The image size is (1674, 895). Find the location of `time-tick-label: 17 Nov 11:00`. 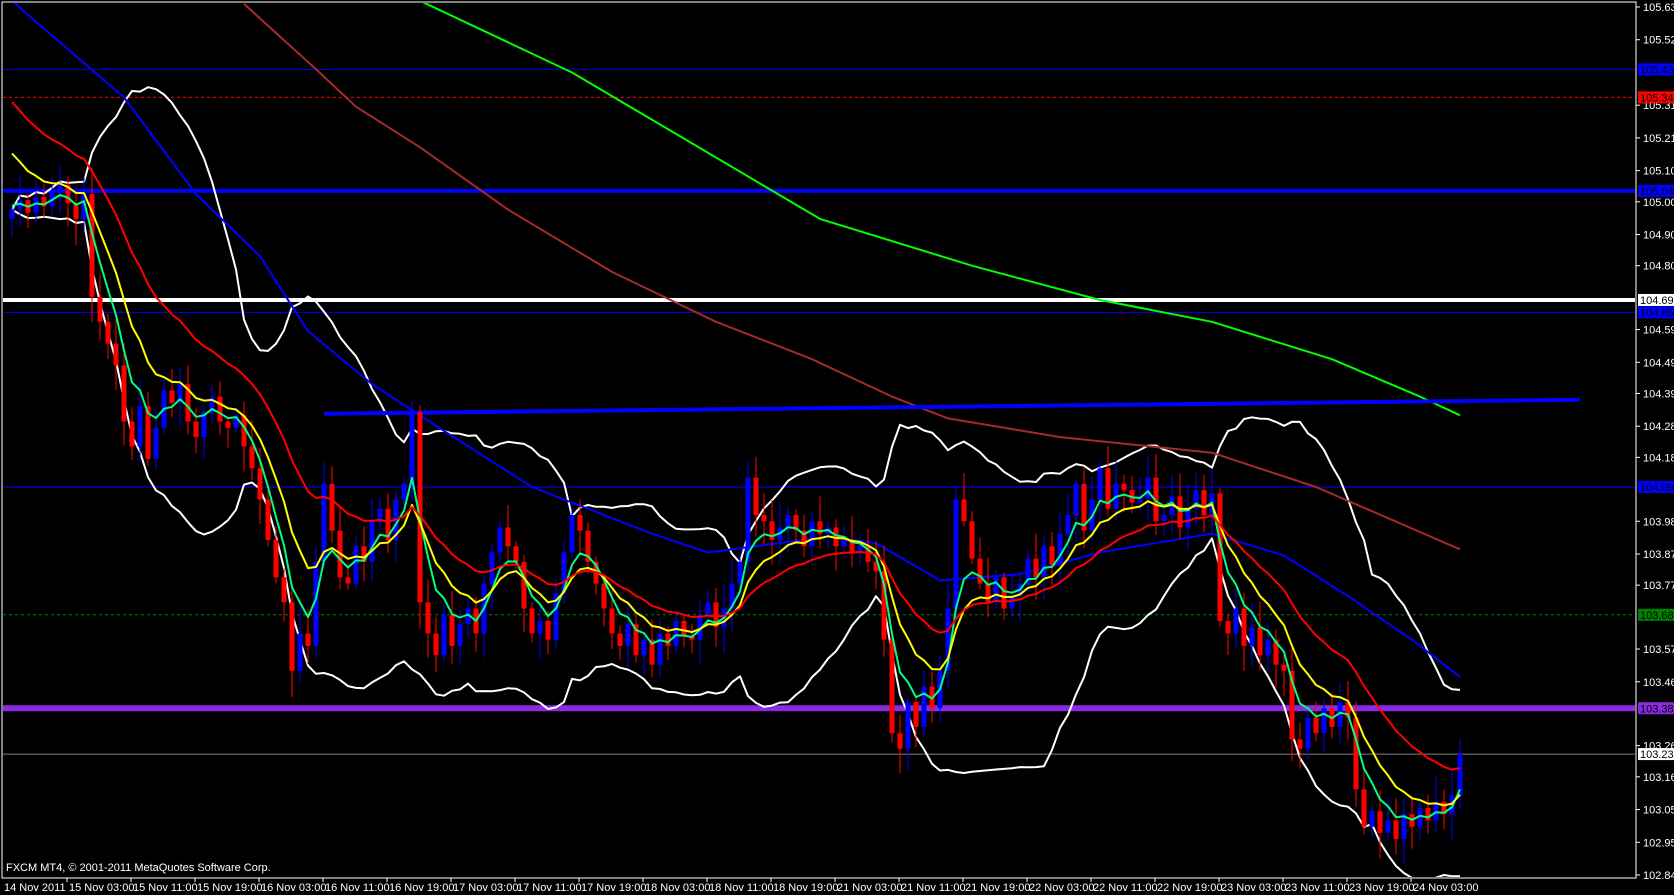

time-tick-label: 17 Nov 11:00 is located at coordinates (549, 888).